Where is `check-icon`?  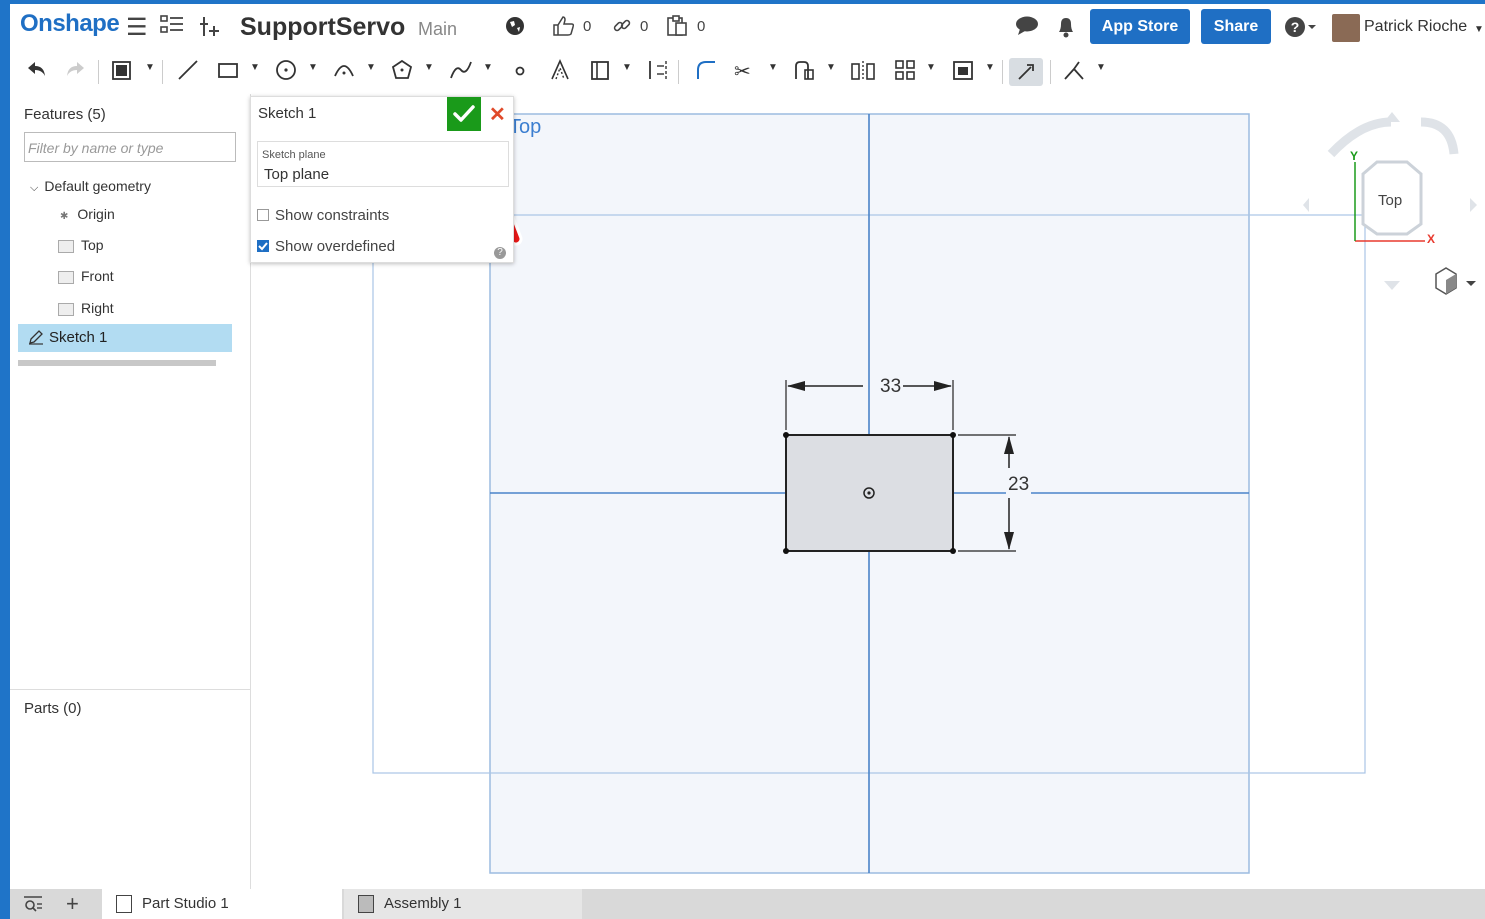
check-icon is located at coordinates (263, 246).